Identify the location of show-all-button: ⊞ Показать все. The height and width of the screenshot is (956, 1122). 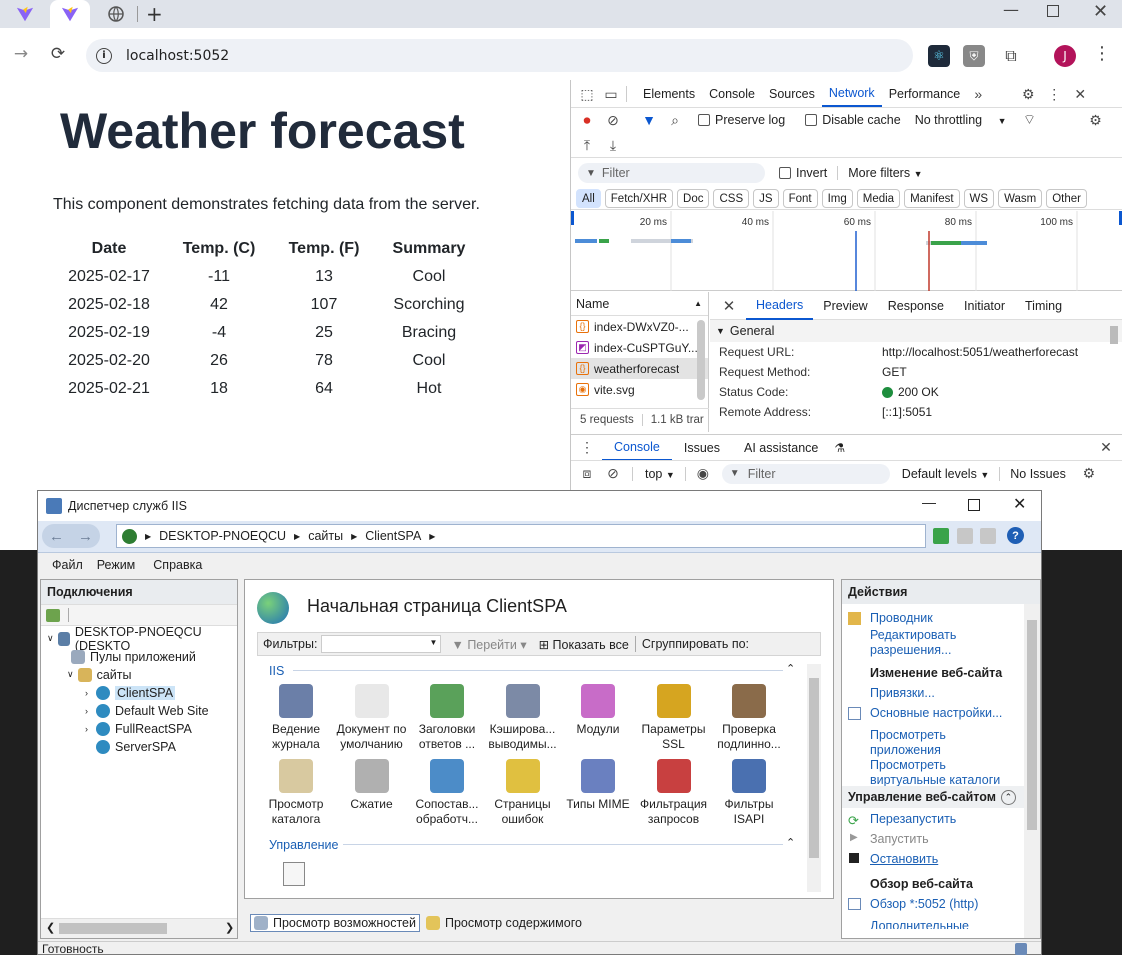
(584, 644).